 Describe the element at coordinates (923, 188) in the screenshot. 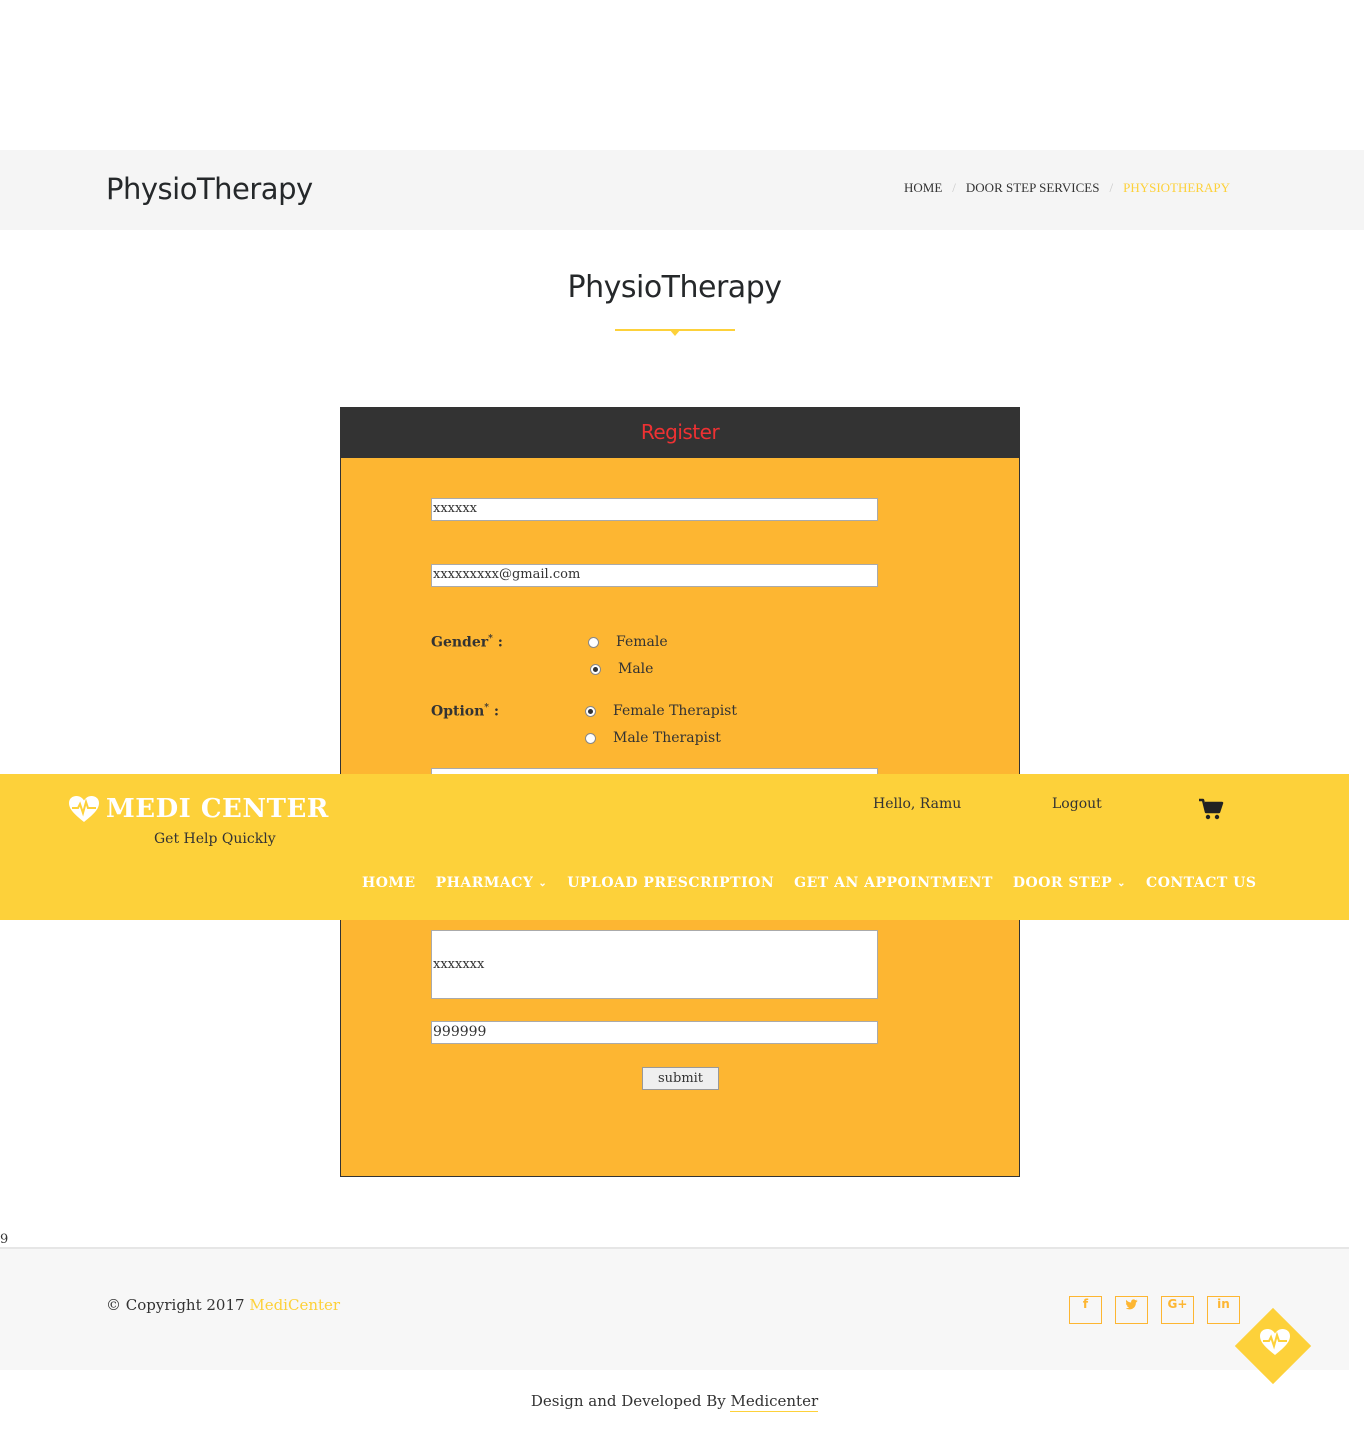

I see `breadcrumb-home: HOME` at that location.